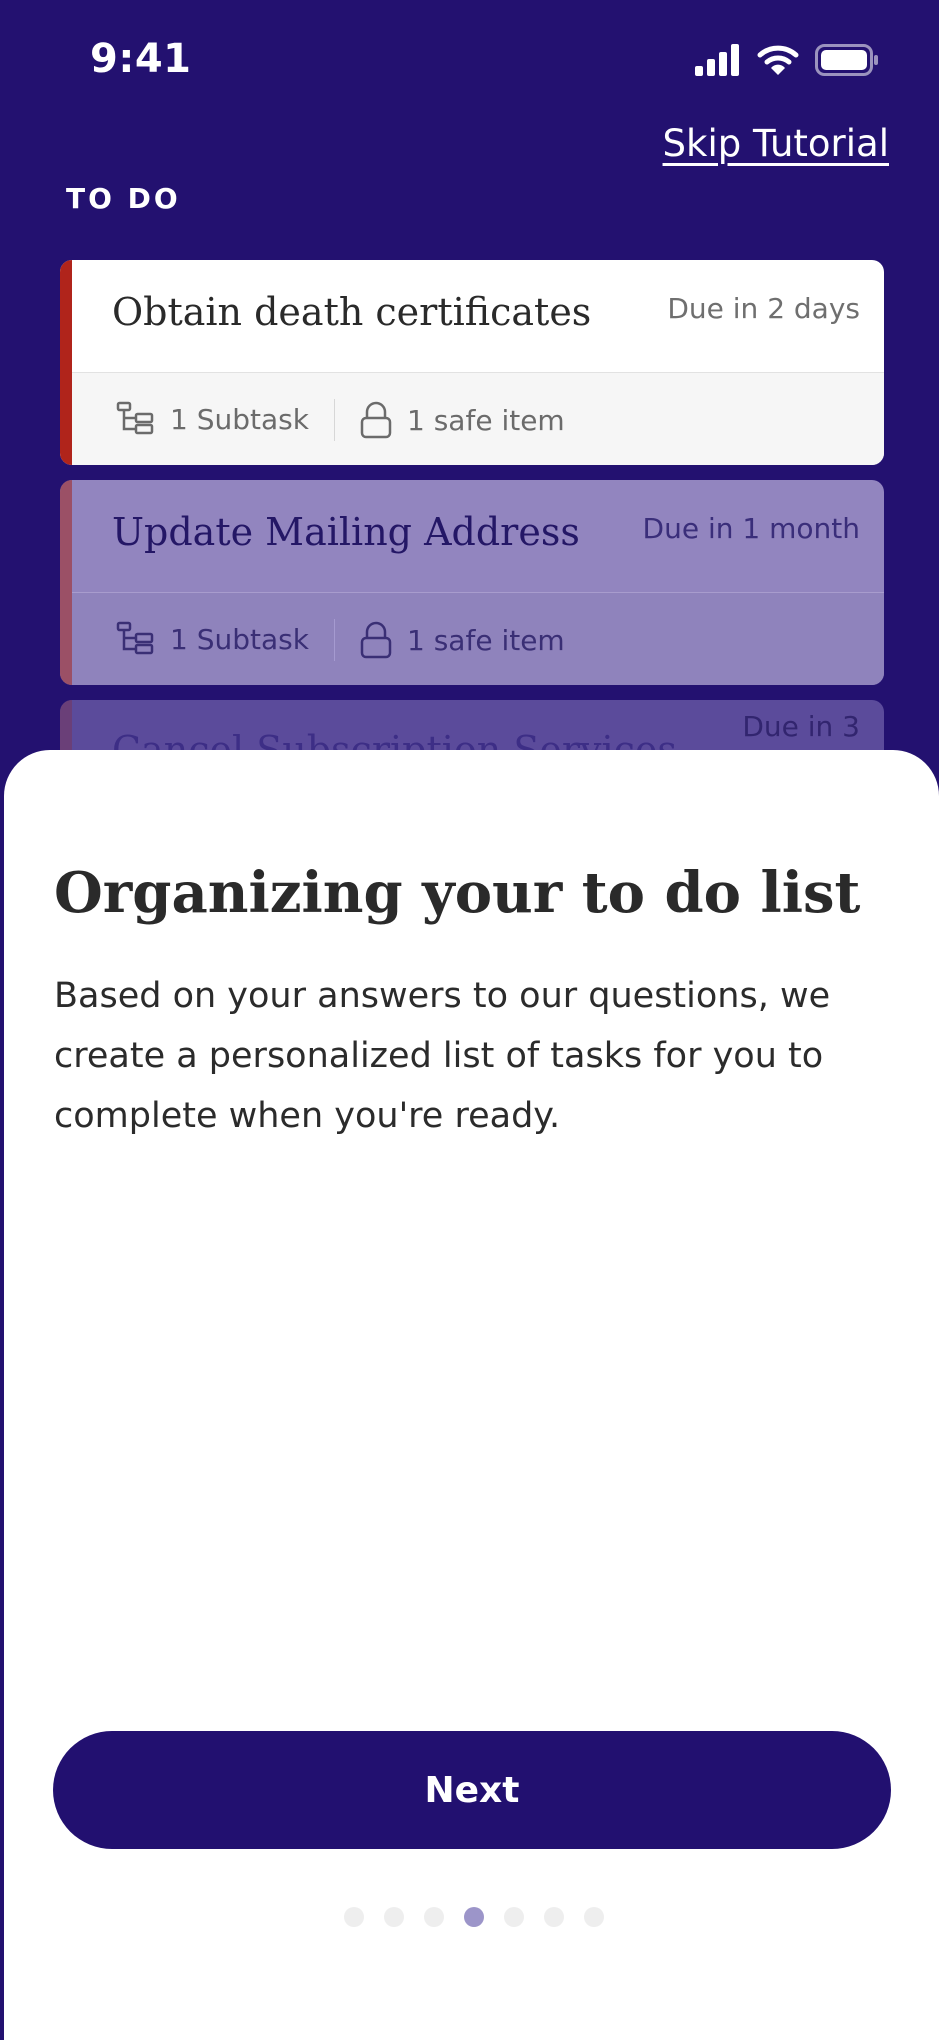 The height and width of the screenshot is (2040, 939). I want to click on task-title: Update Mailing Address, so click(346, 532).